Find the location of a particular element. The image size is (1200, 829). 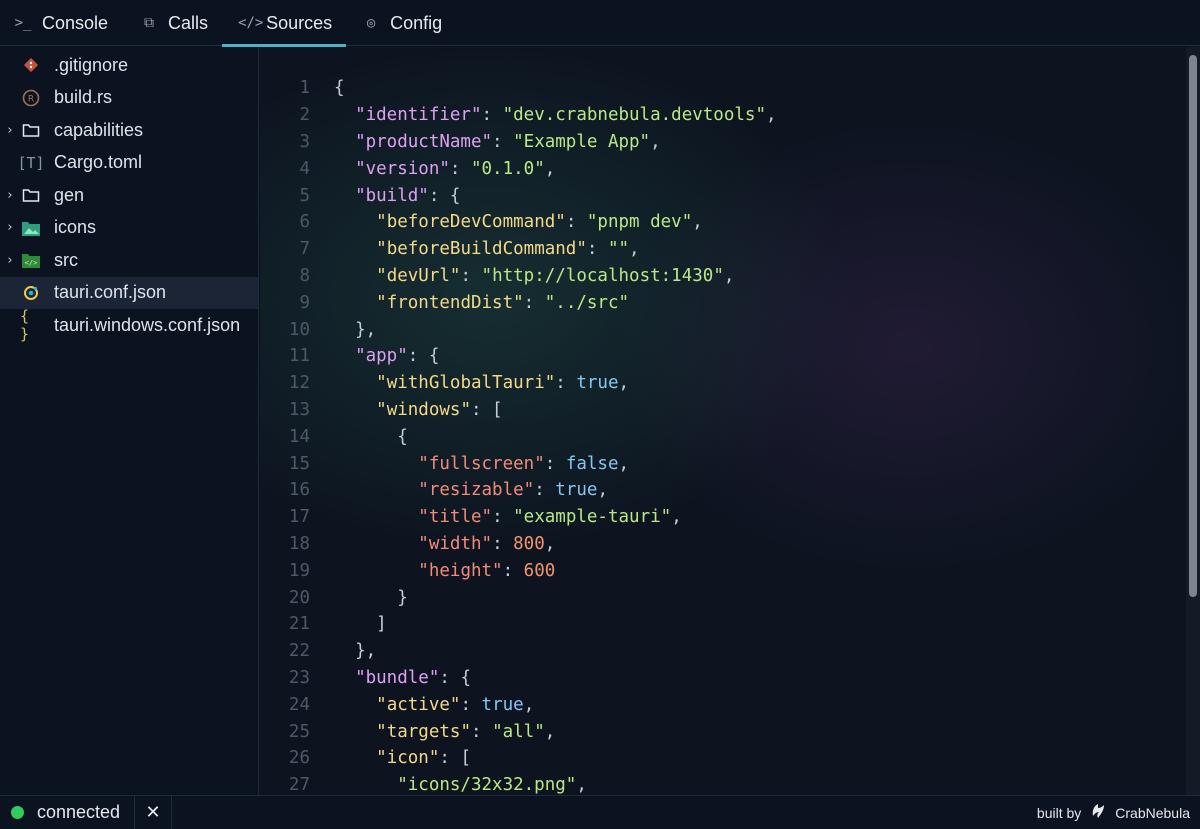

code-line: 9 "frontendDist": "../src" is located at coordinates (444, 302).